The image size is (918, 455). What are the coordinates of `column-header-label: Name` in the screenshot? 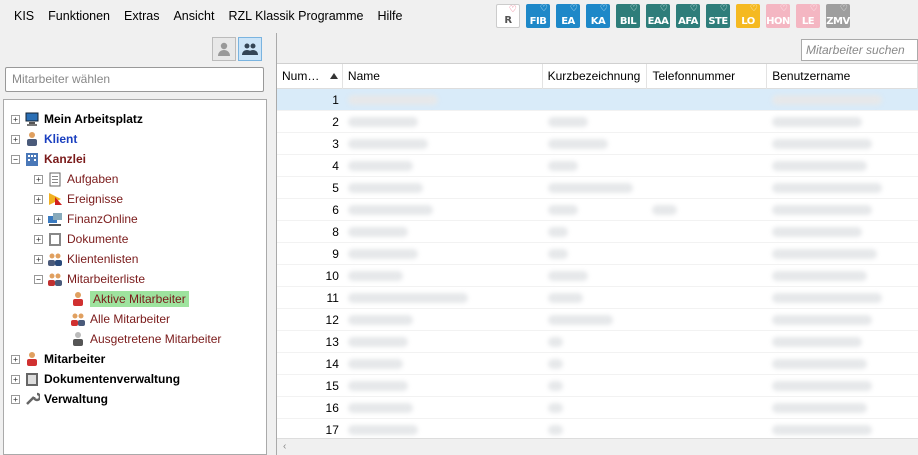 It's located at (363, 76).